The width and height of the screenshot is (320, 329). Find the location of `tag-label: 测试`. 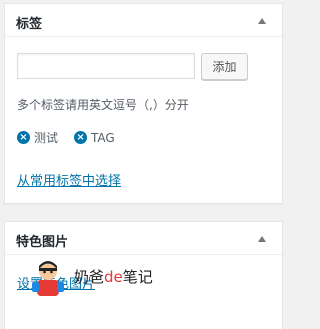

tag-label: 测试 is located at coordinates (46, 138).